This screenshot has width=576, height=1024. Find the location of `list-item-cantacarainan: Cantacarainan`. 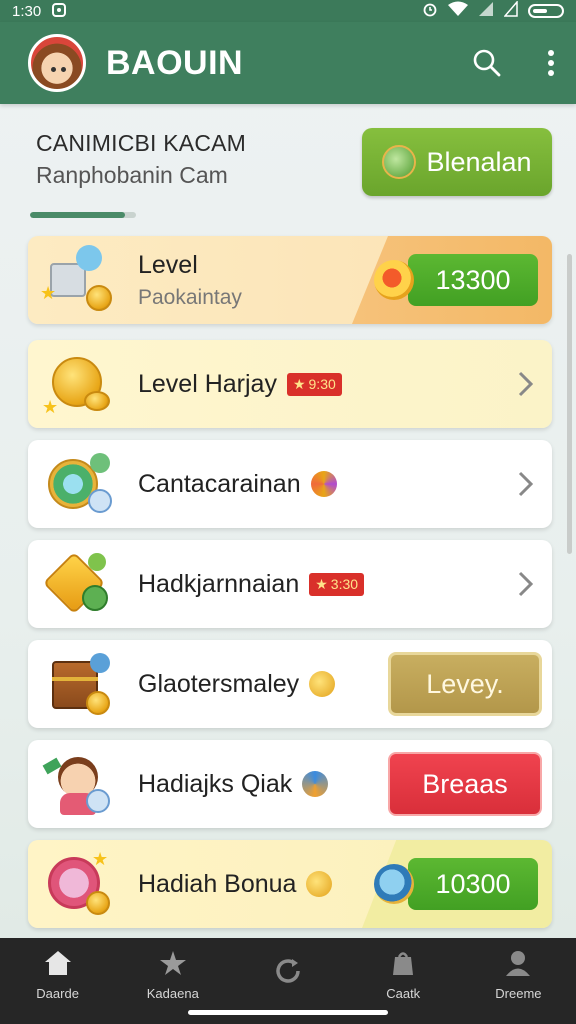

list-item-cantacarainan: Cantacarainan is located at coordinates (290, 484).